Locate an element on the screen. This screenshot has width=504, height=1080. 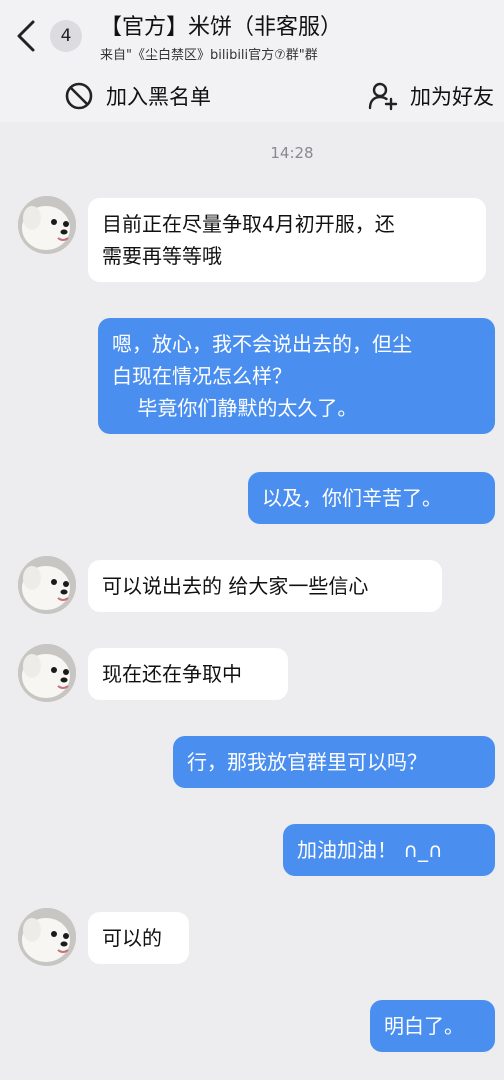
chat-title: 【官方】米饼（非客服） is located at coordinates (221, 27).